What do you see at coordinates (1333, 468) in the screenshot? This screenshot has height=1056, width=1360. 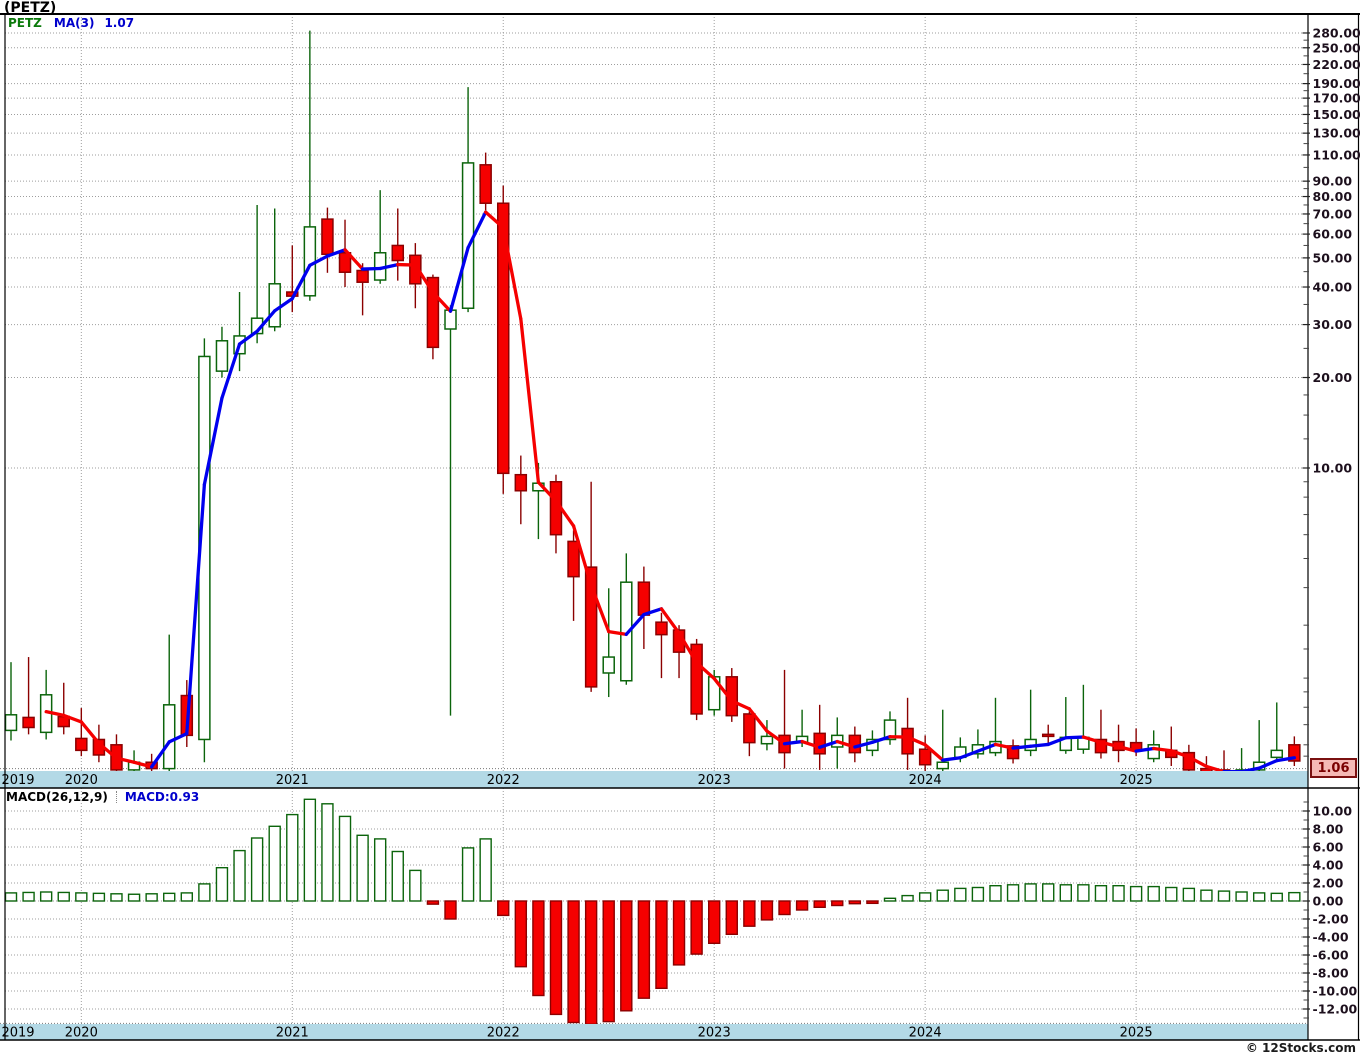 I see `price-axis-label: 10.00` at bounding box center [1333, 468].